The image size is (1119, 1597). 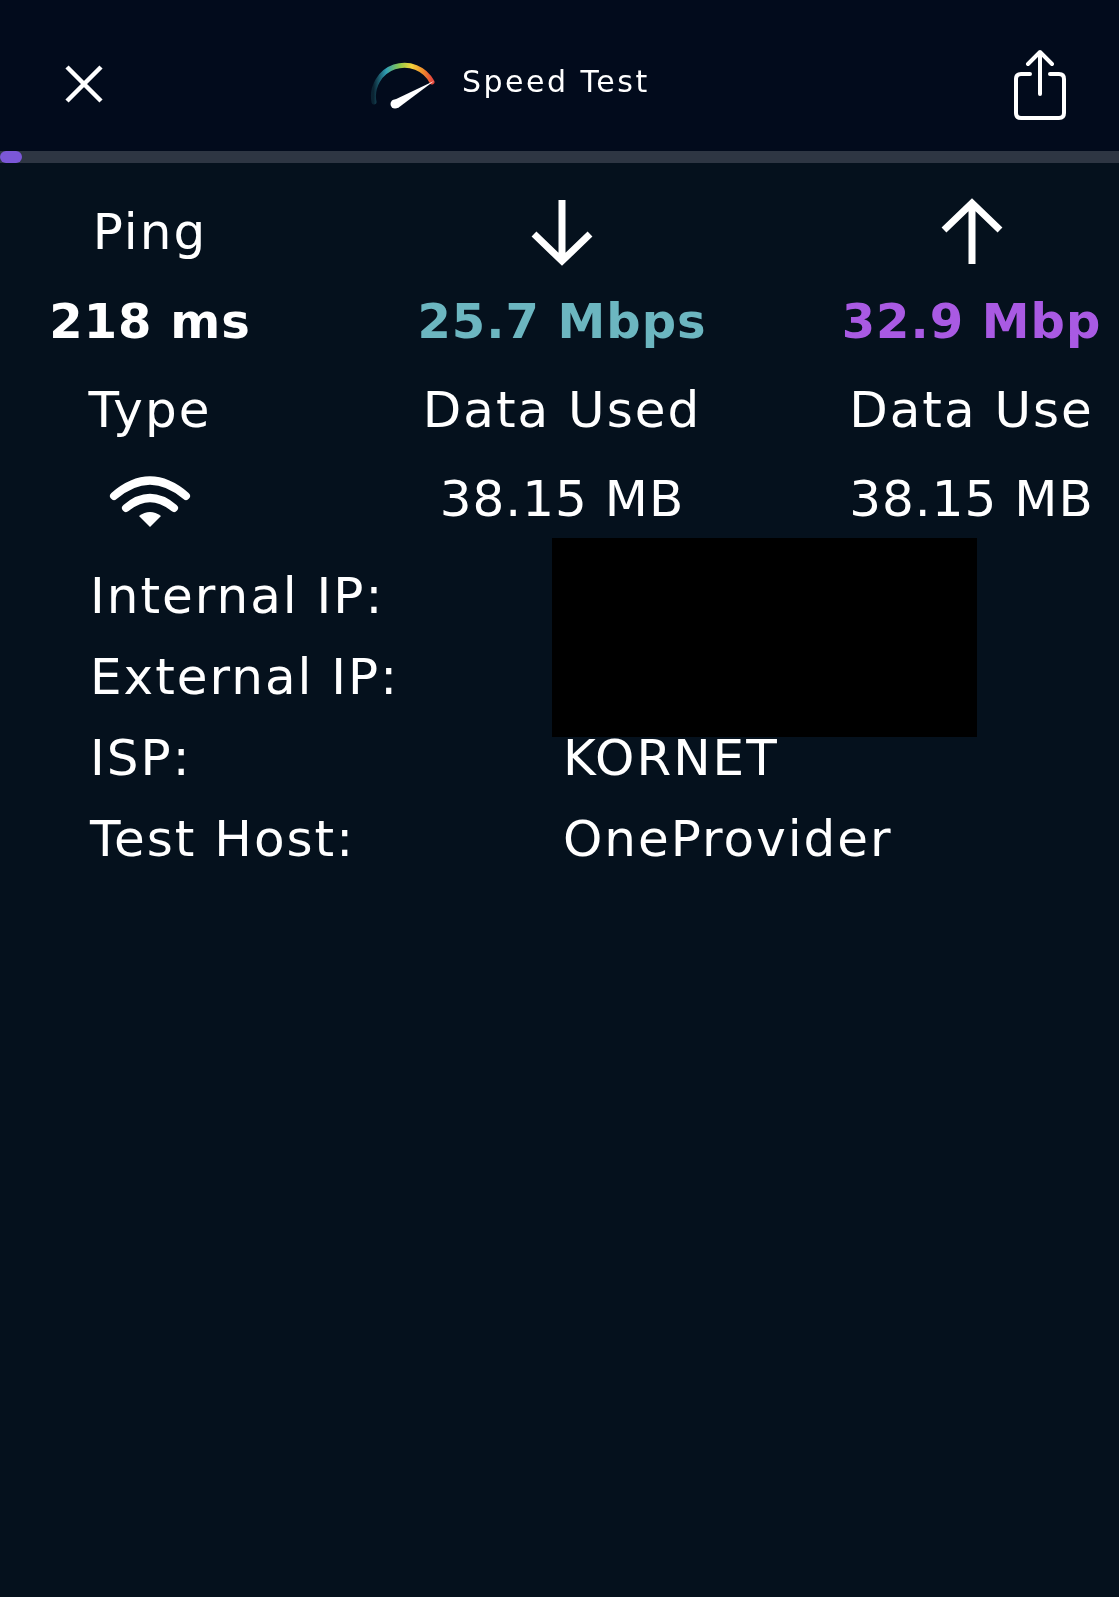 What do you see at coordinates (556, 81) in the screenshot?
I see `app-title: Speed Test` at bounding box center [556, 81].